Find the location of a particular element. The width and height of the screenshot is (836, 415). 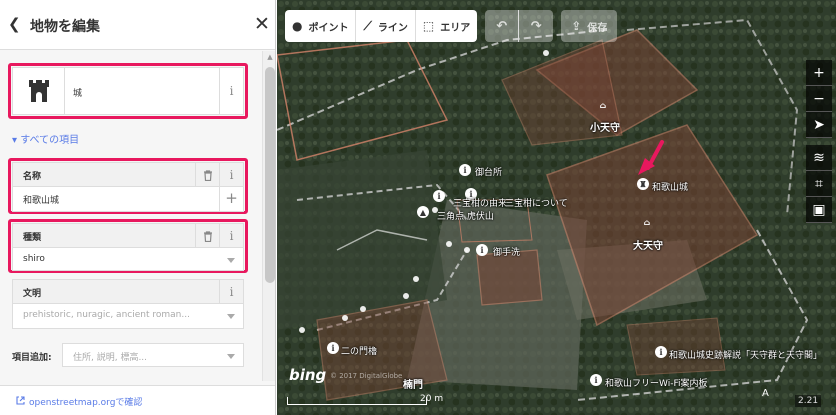

viewpoint-pin-icon: ▲ is located at coordinates (423, 212).